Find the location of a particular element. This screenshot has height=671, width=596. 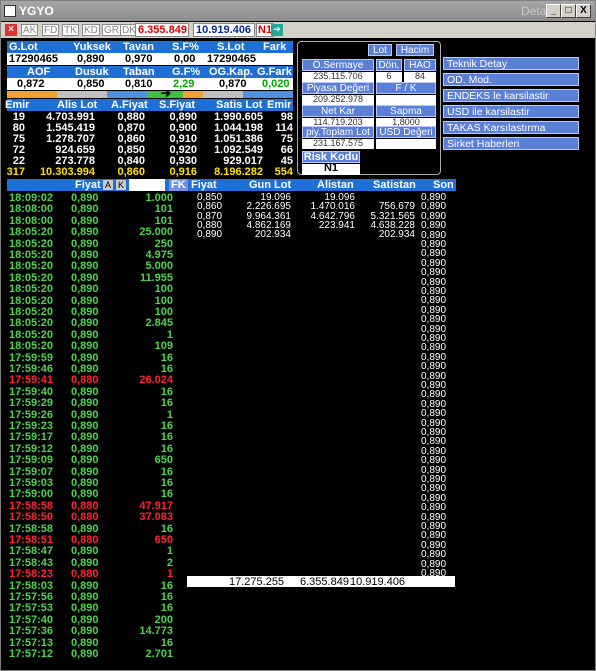

close-button: X is located at coordinates (583, 11).